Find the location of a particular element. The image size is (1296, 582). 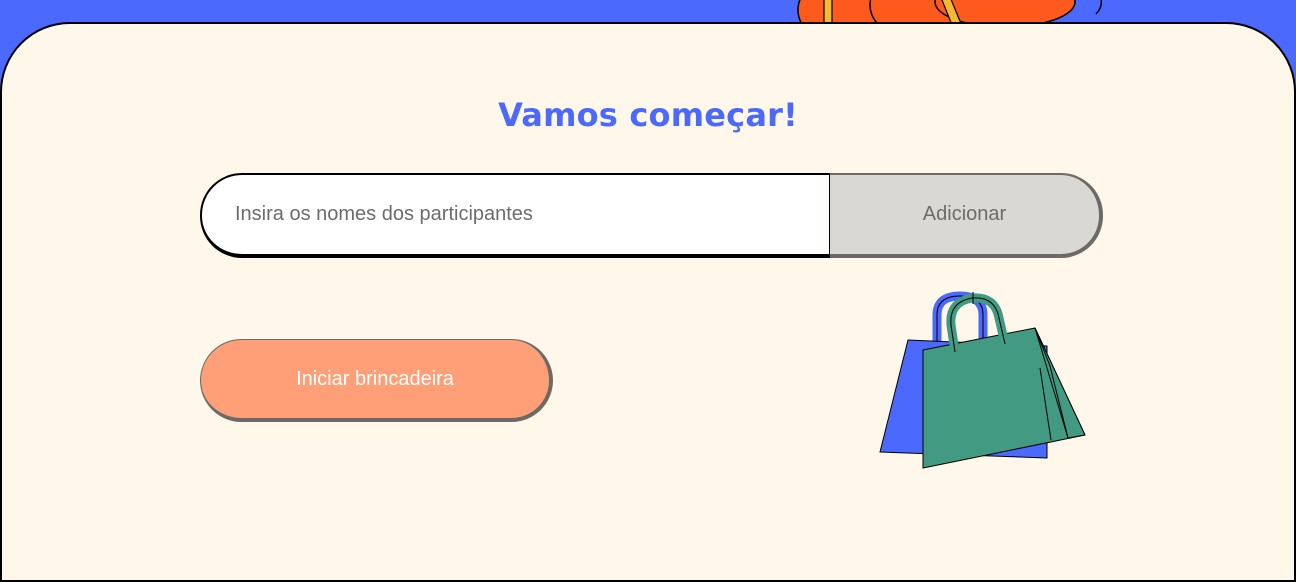

add-participant-button: Adicionar is located at coordinates (966, 215).